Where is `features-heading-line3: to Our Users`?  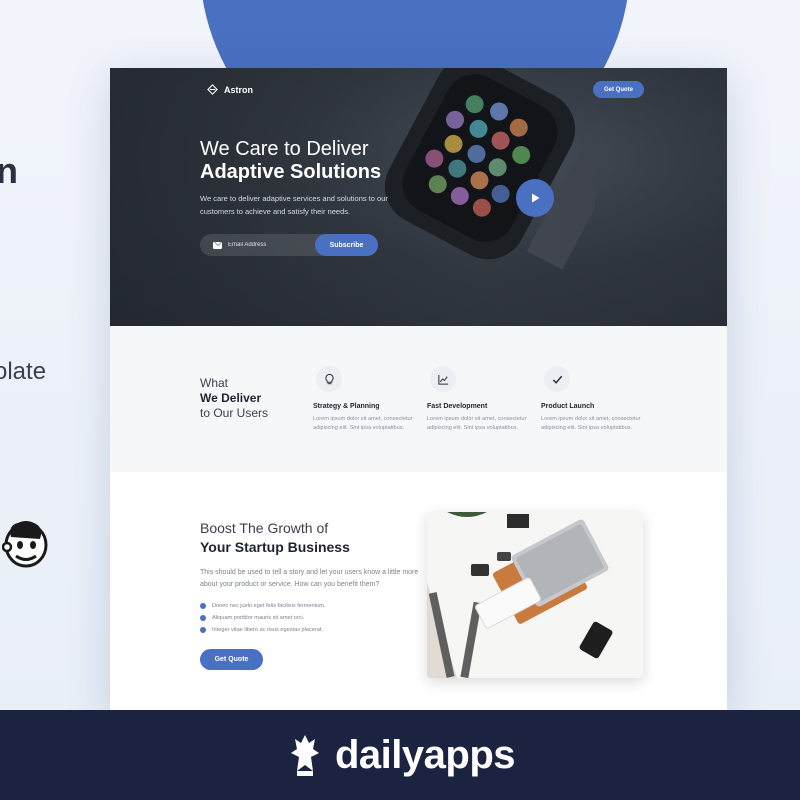
features-heading-line3: to Our Users is located at coordinates (234, 413).